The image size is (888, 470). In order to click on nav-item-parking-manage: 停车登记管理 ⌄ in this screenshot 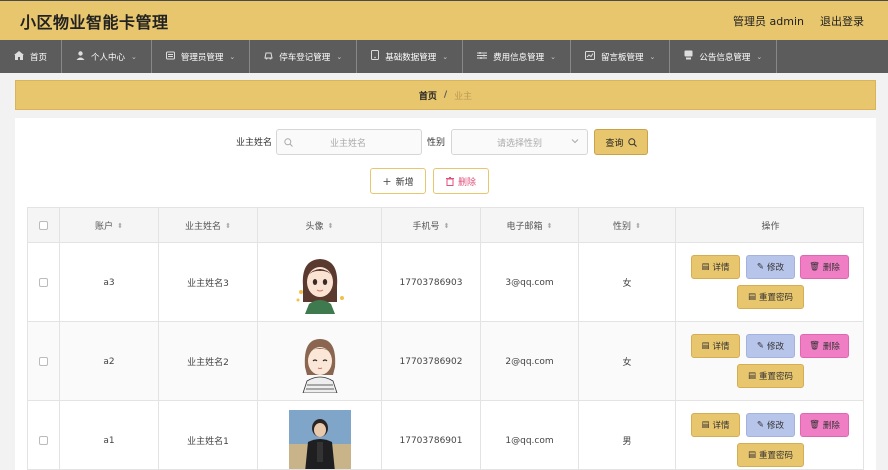, I will do `click(304, 56)`.